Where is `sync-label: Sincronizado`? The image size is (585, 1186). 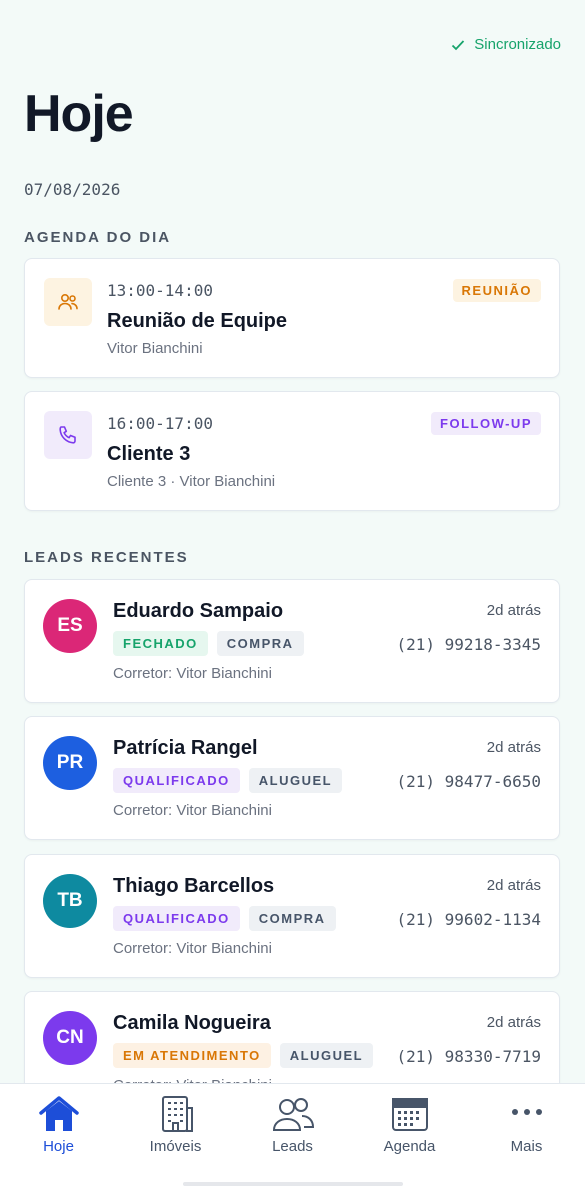
sync-label: Sincronizado is located at coordinates (517, 44).